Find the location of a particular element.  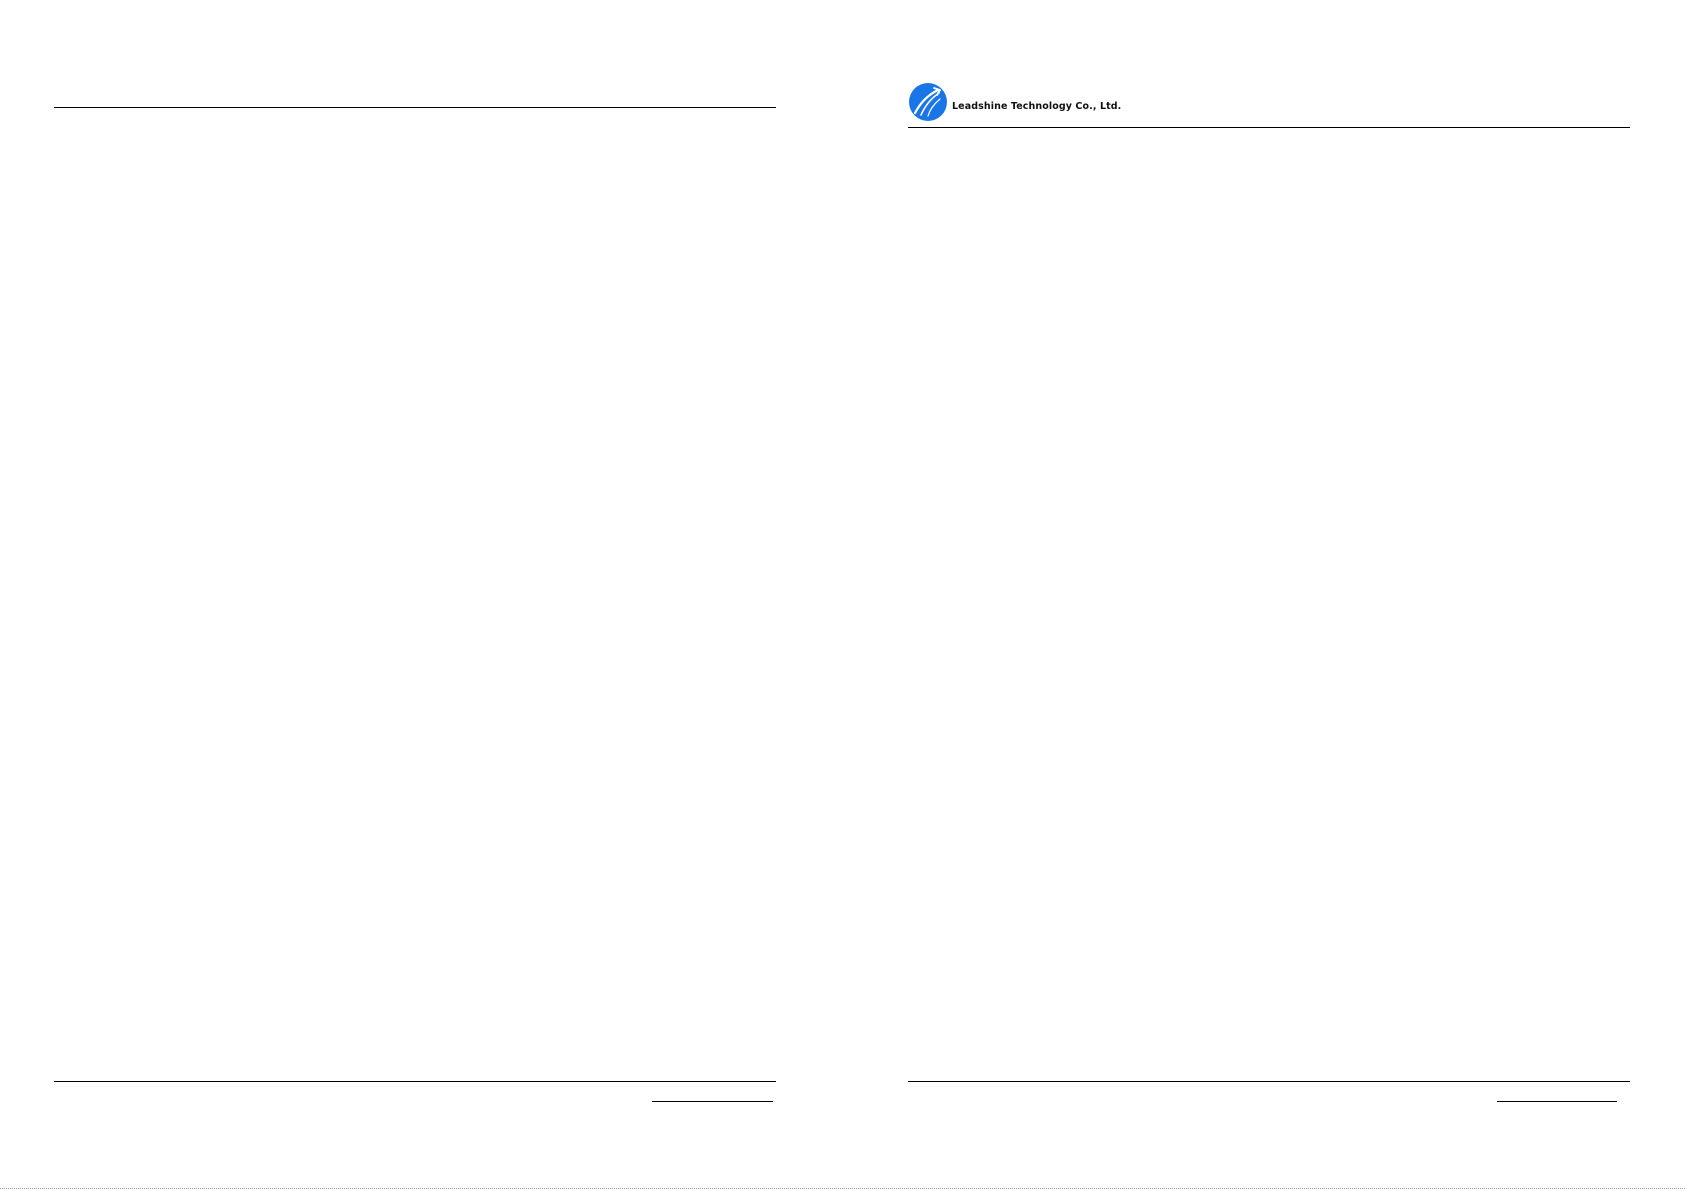

company-name: Leadshine Technology Co., Ltd. is located at coordinates (1037, 106).